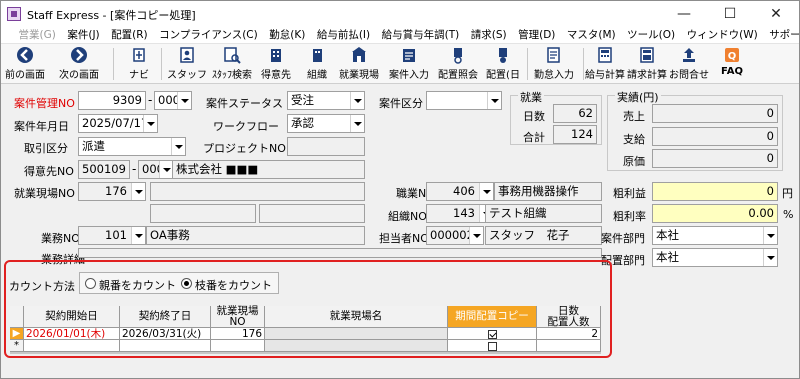  What do you see at coordinates (326, 100) in the screenshot?
I see `case-status-select: 受注` at bounding box center [326, 100].